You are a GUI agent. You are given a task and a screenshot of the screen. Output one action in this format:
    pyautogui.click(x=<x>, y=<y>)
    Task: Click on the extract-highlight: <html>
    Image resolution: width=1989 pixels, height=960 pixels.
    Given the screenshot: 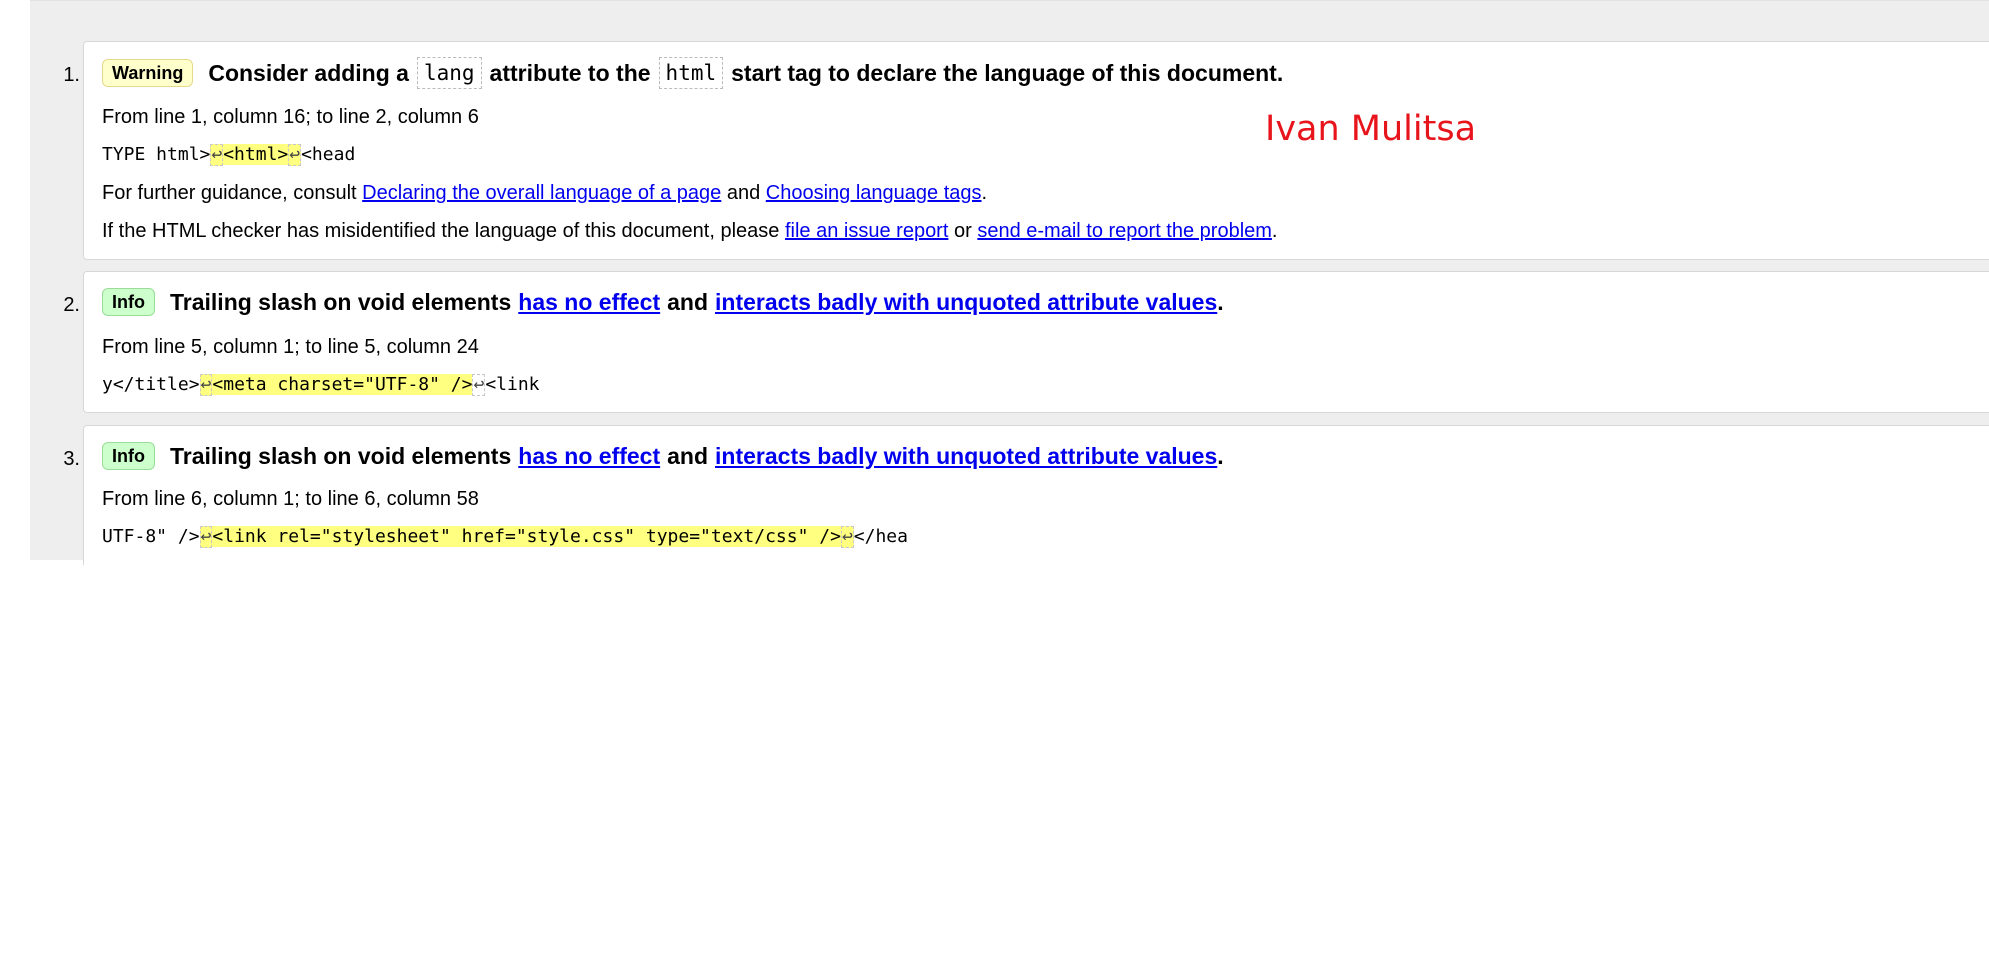 What is the action you would take?
    pyautogui.click(x=256, y=154)
    